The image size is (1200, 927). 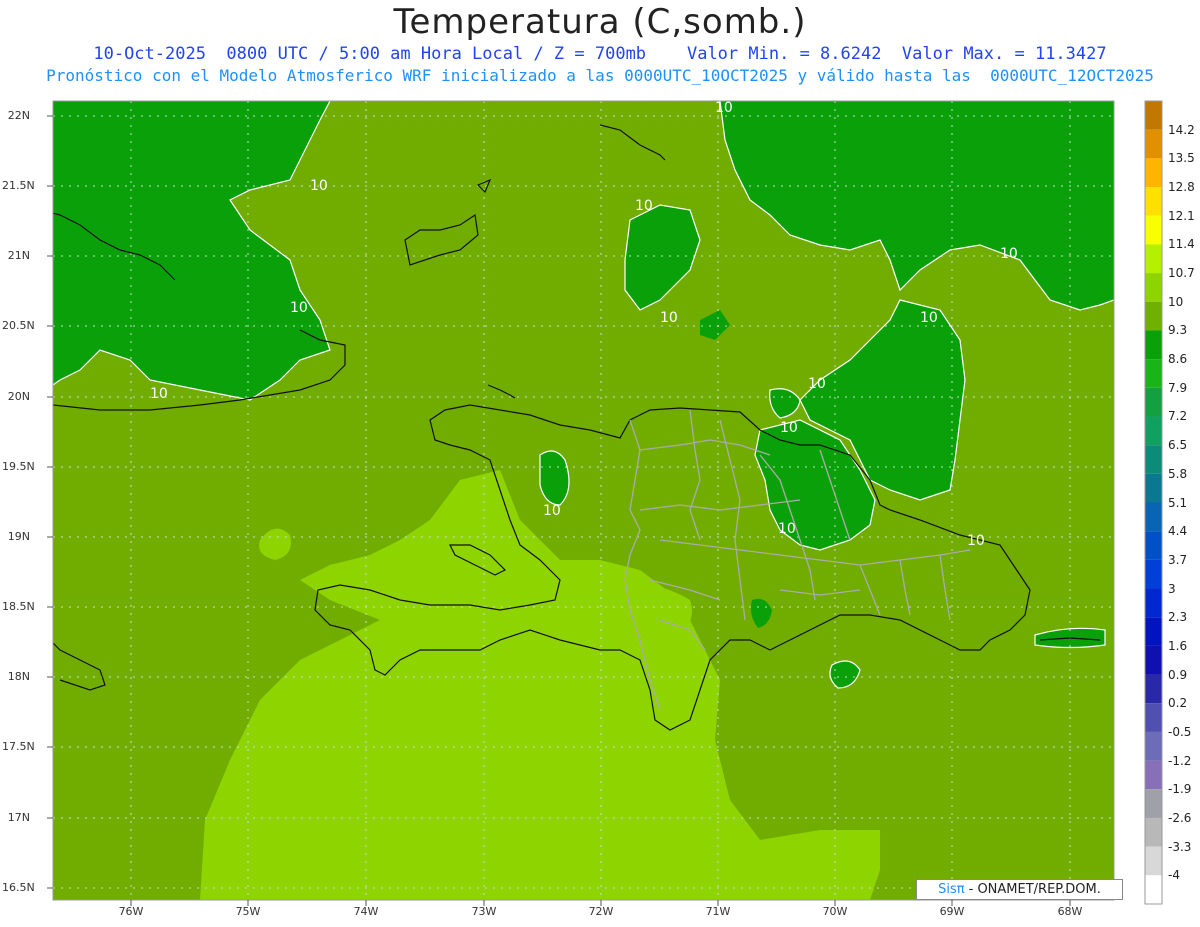 What do you see at coordinates (1178, 703) in the screenshot?
I see `colorbar-tick-label: 0.2` at bounding box center [1178, 703].